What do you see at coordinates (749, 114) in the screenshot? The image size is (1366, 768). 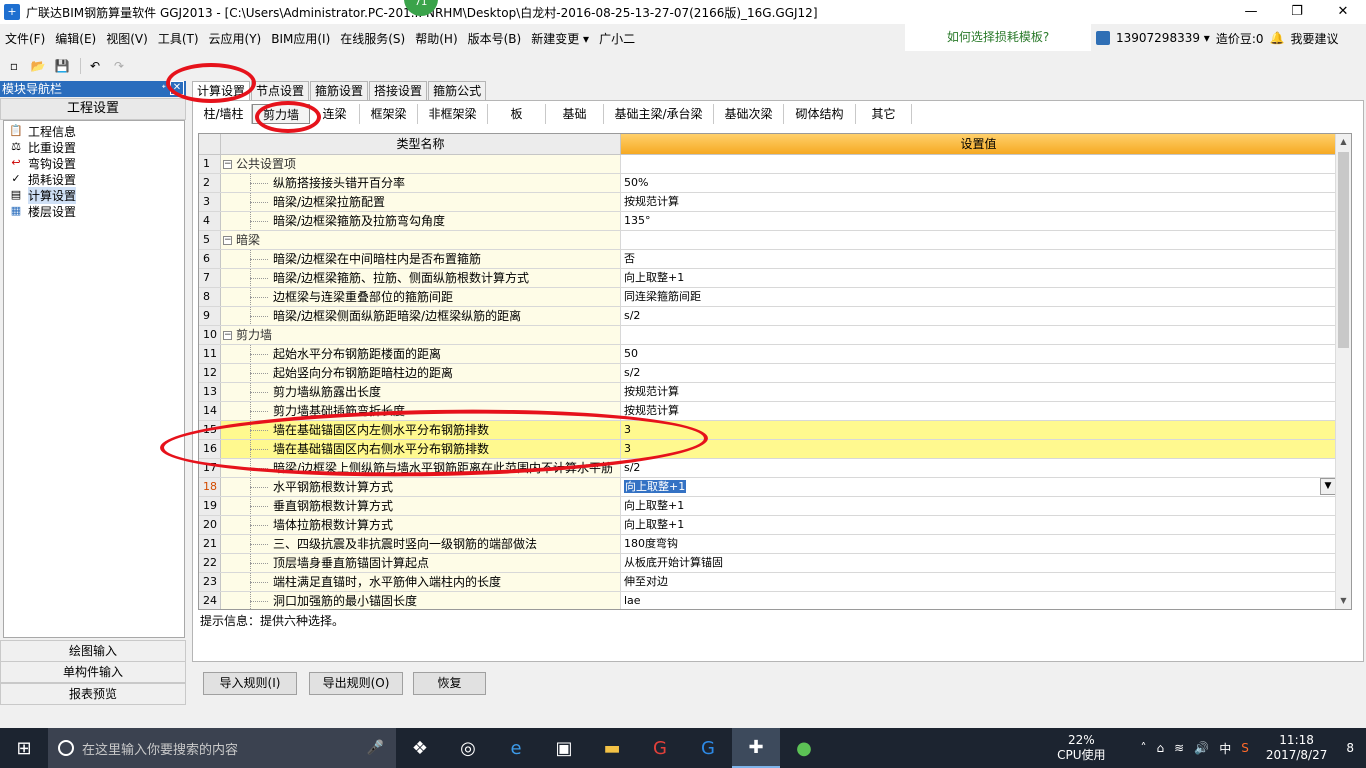 I see `subtab-foundation-secondary-beam: 基础次梁` at bounding box center [749, 114].